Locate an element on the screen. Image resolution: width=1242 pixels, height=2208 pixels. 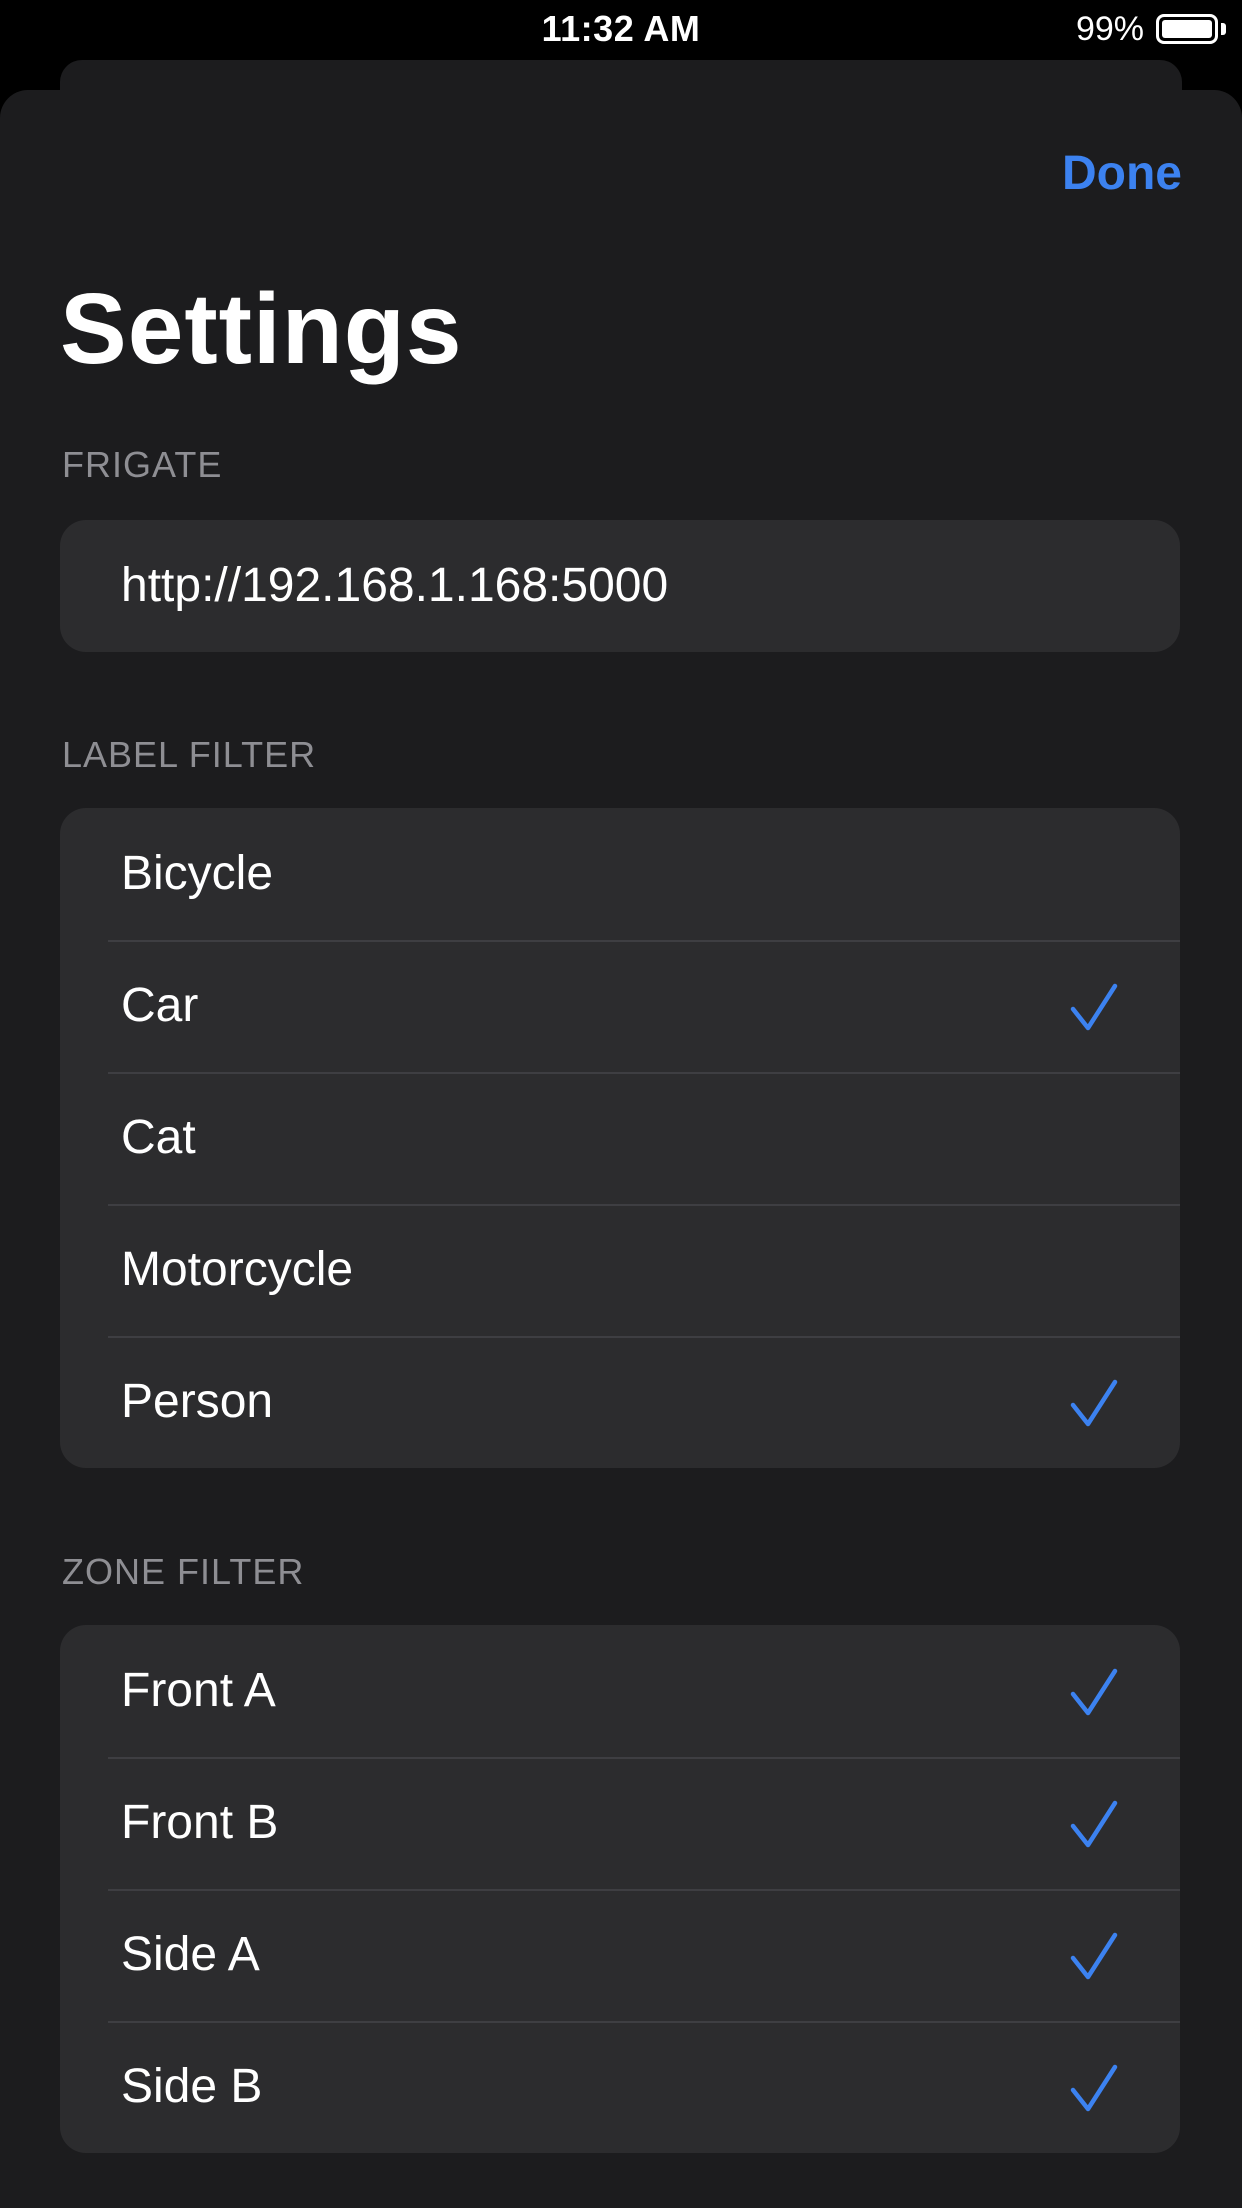
filter-row-label: Front B is located at coordinates (200, 1822).